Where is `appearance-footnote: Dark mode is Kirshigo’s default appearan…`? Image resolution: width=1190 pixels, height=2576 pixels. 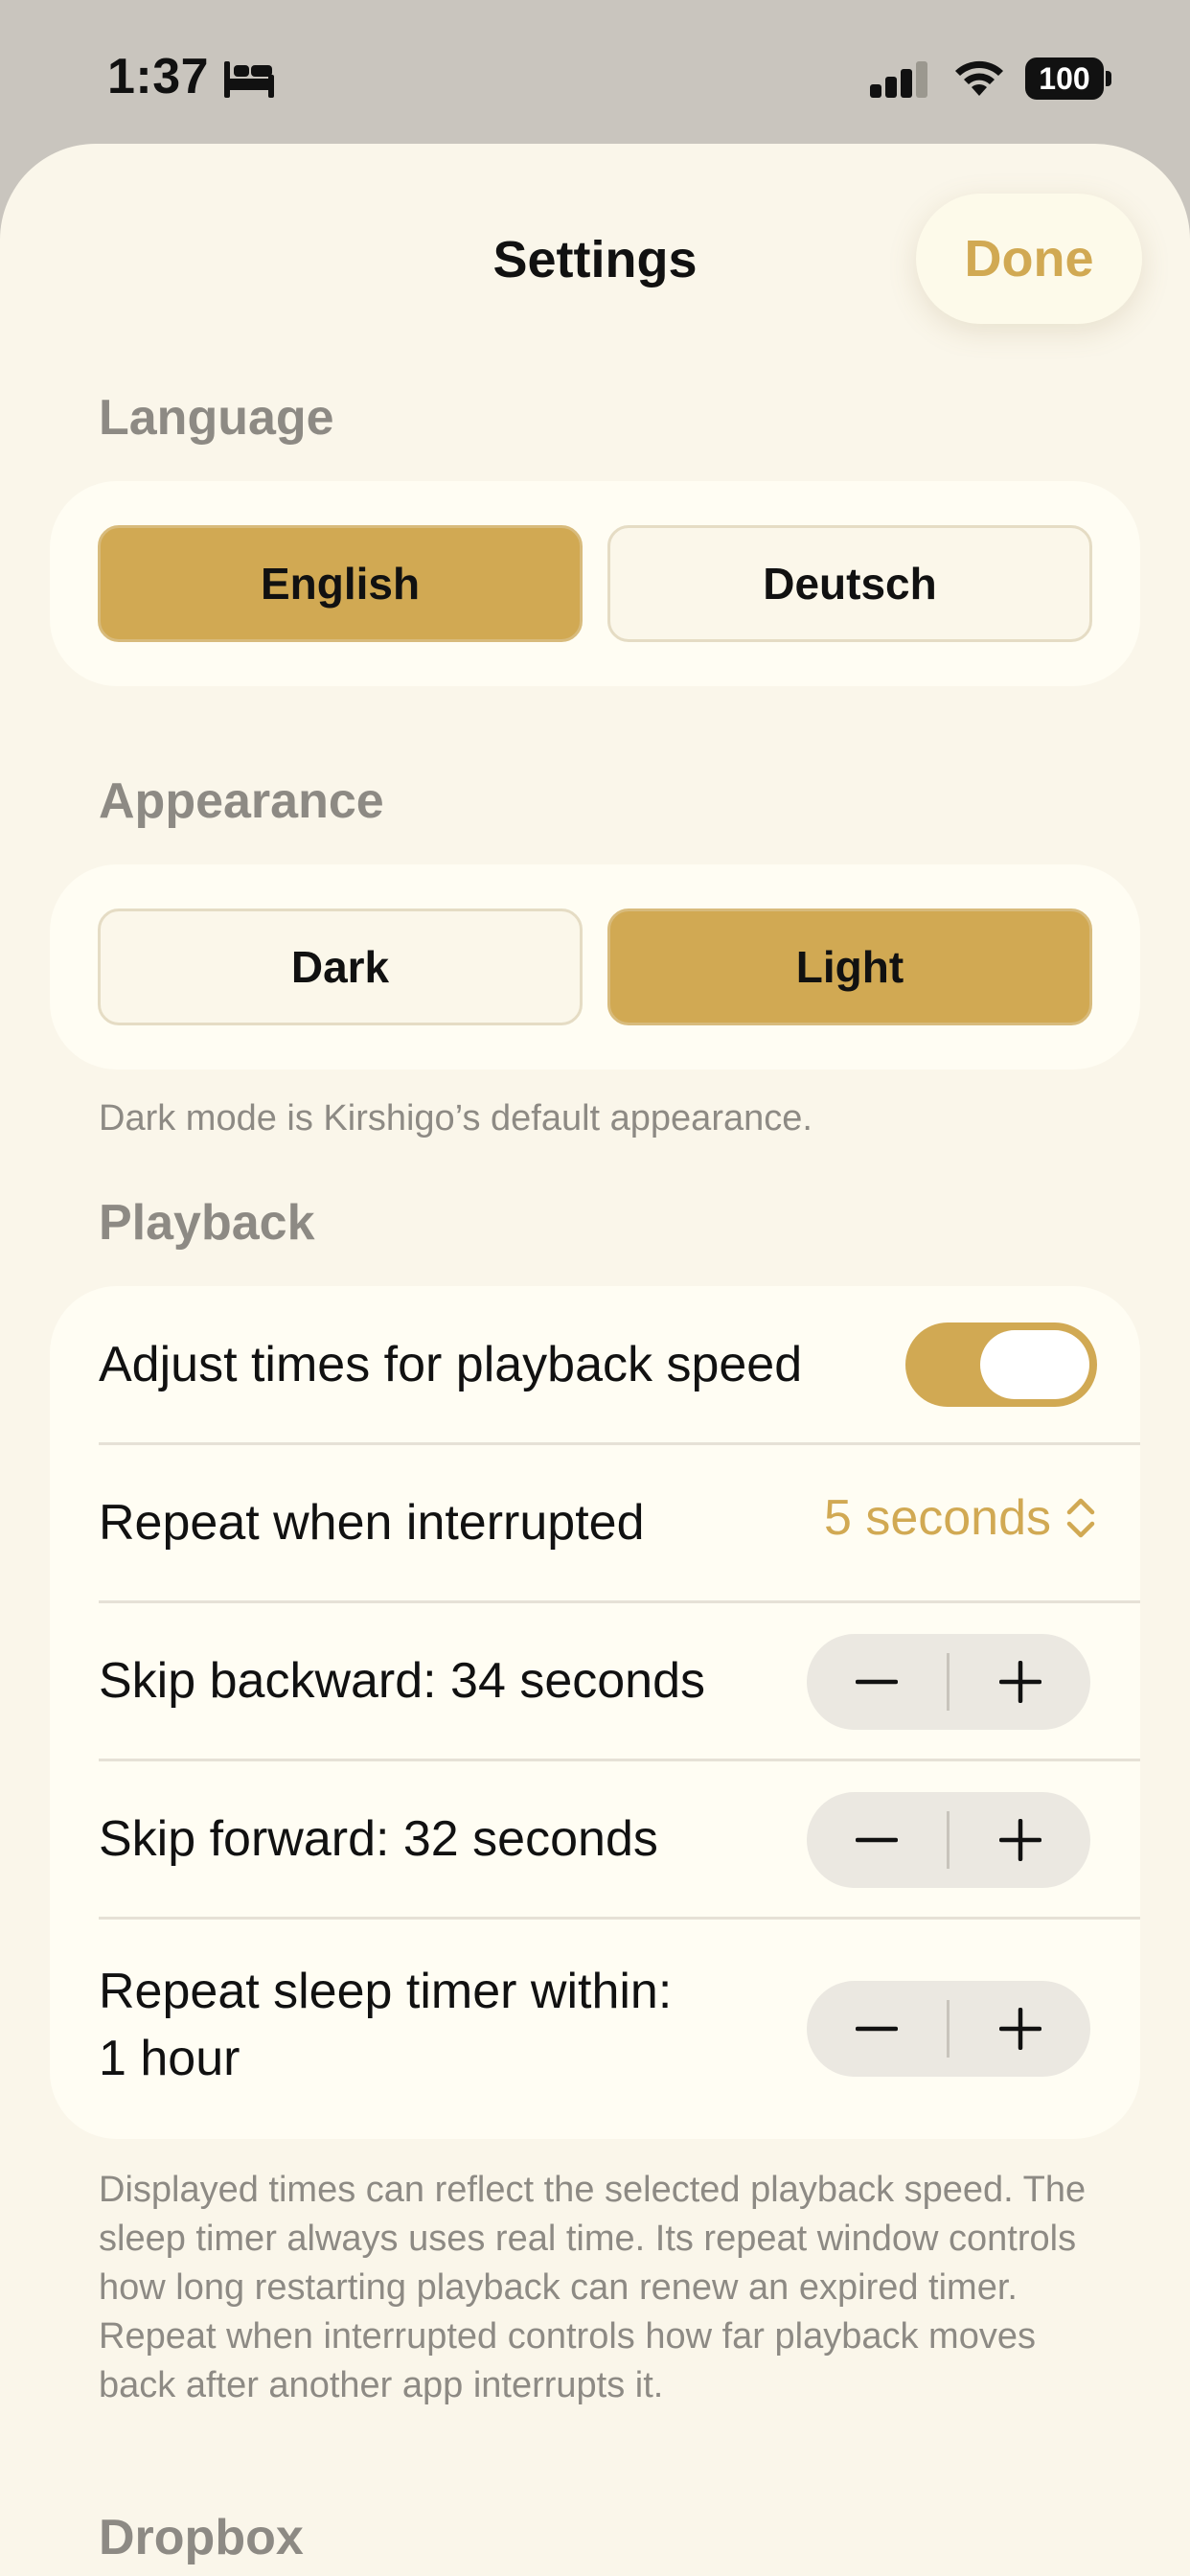
appearance-footnote: Dark mode is Kirshigo’s default appearan… is located at coordinates (456, 1118).